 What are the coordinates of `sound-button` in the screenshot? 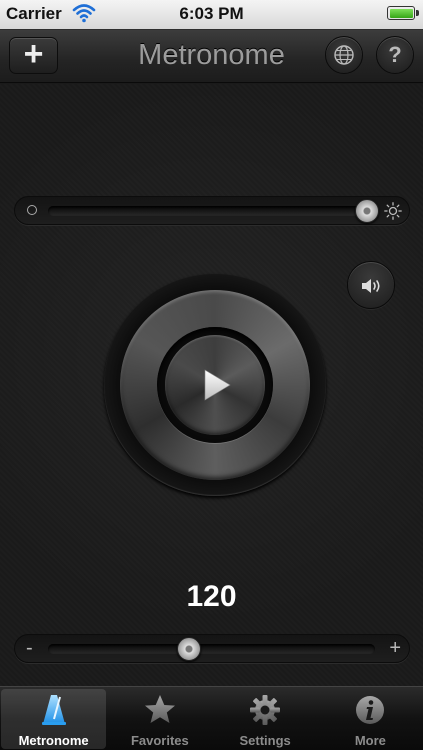 It's located at (371, 285).